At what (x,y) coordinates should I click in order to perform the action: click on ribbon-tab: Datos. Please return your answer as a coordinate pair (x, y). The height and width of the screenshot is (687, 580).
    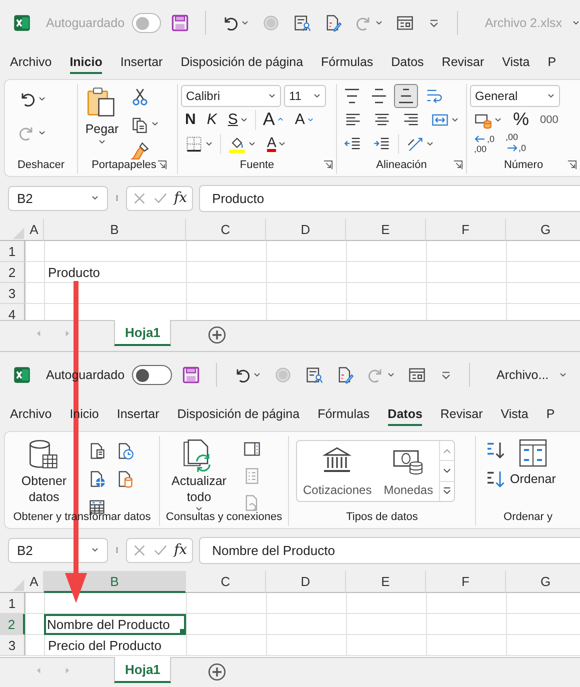
    Looking at the image, I should click on (405, 414).